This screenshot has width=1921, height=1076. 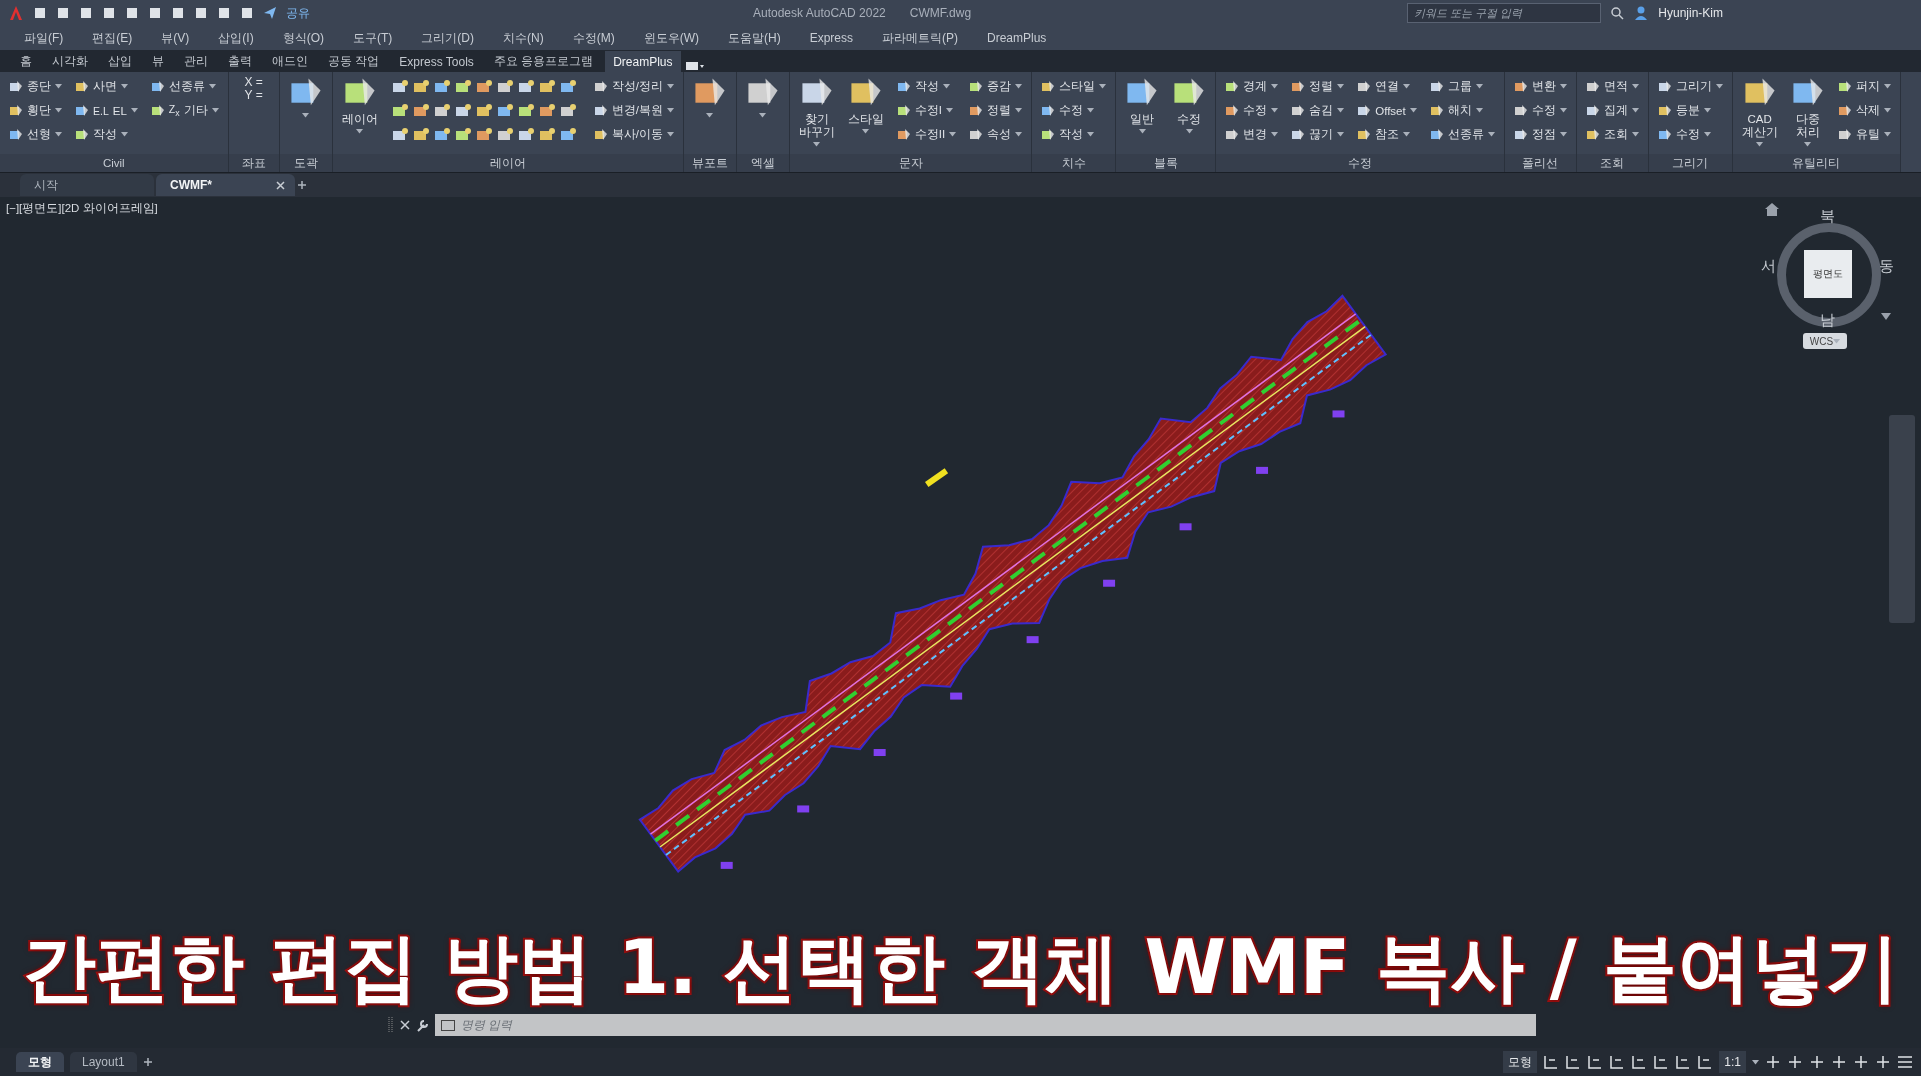 I want to click on add-tab-icon, so click(x=302, y=185).